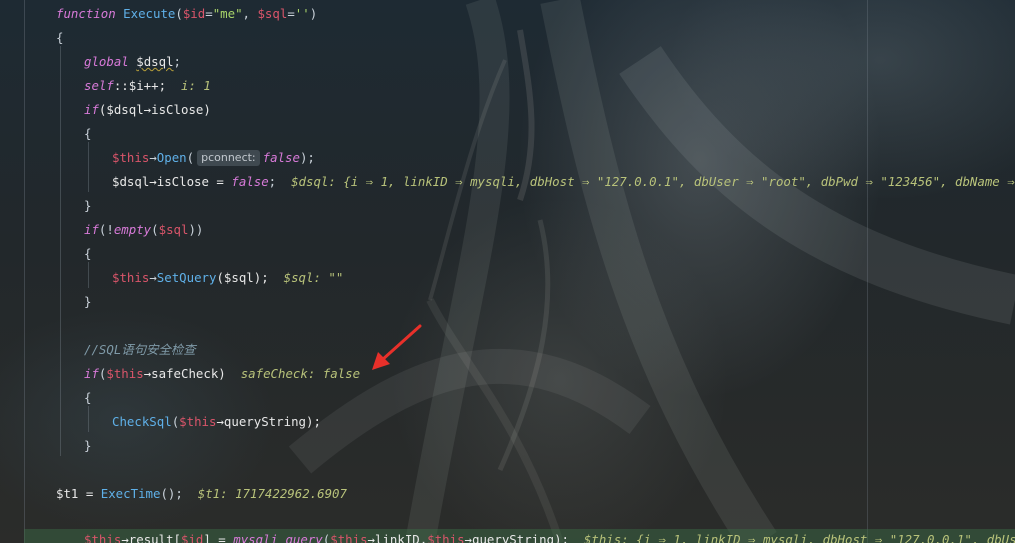 This screenshot has width=1015, height=543. I want to click on param-id: $id, so click(194, 13).